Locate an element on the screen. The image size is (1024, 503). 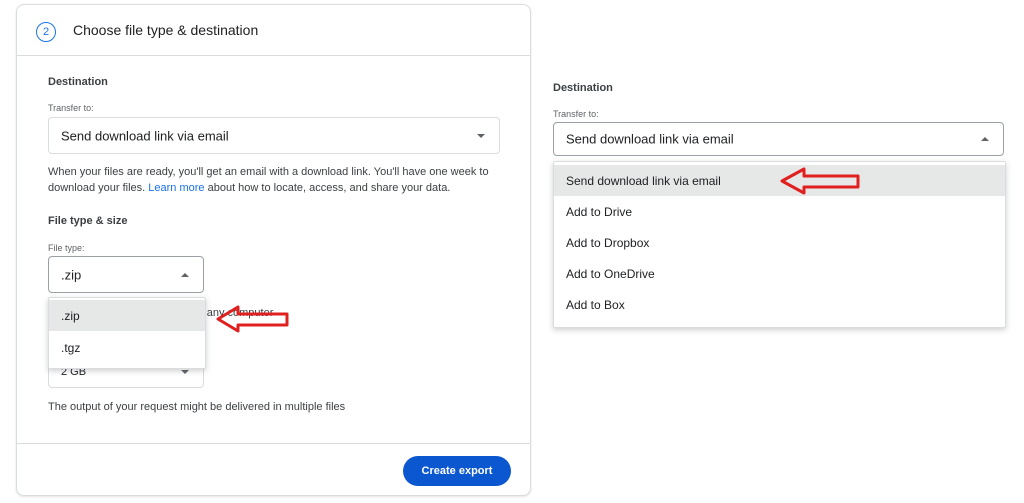
right-transfer-select-value: Send download link via email is located at coordinates (650, 139).